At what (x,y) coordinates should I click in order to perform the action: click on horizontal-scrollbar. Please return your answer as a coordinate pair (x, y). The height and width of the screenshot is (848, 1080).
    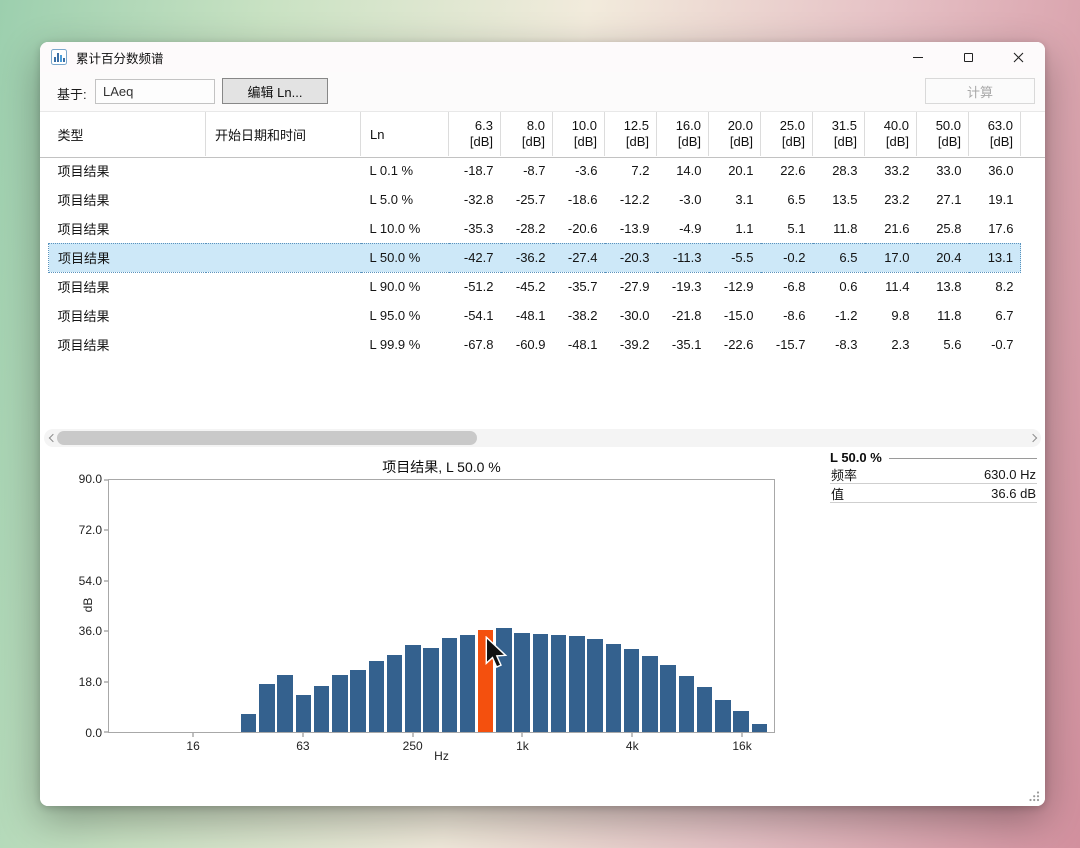
    Looking at the image, I should click on (542, 438).